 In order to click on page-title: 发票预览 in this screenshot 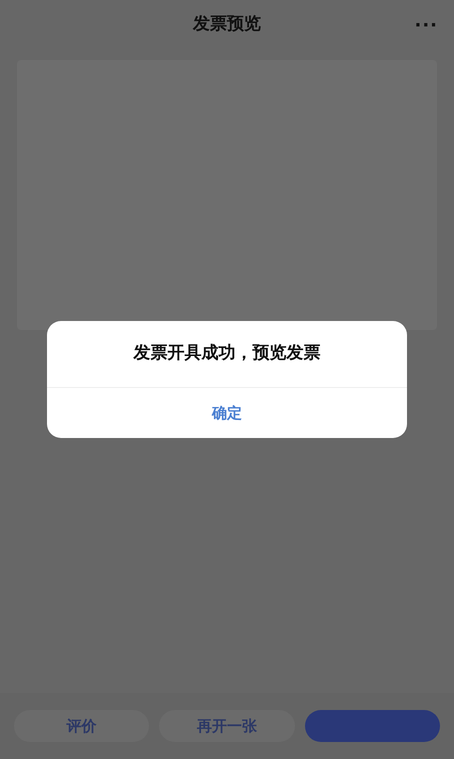, I will do `click(227, 24)`.